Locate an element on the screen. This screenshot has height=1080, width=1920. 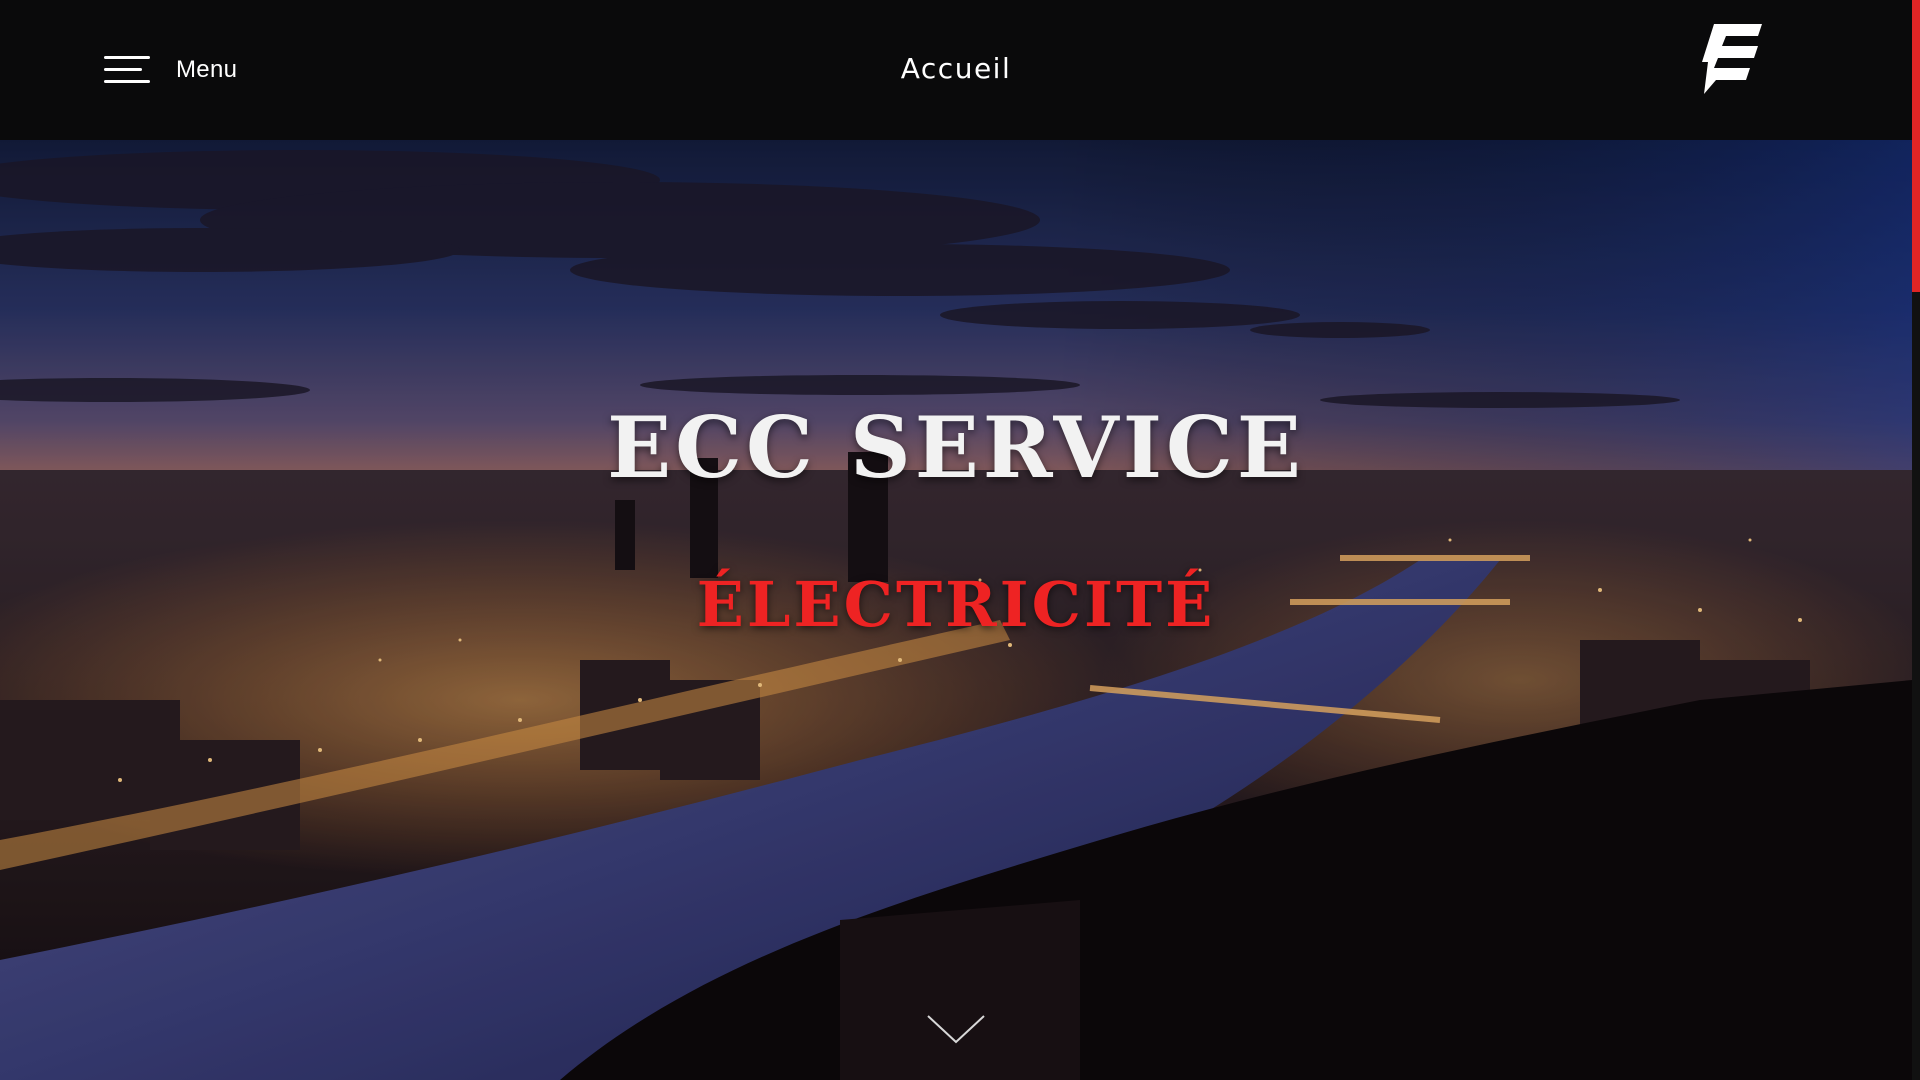
hero-title: ECC SERVICE is located at coordinates (956, 447).